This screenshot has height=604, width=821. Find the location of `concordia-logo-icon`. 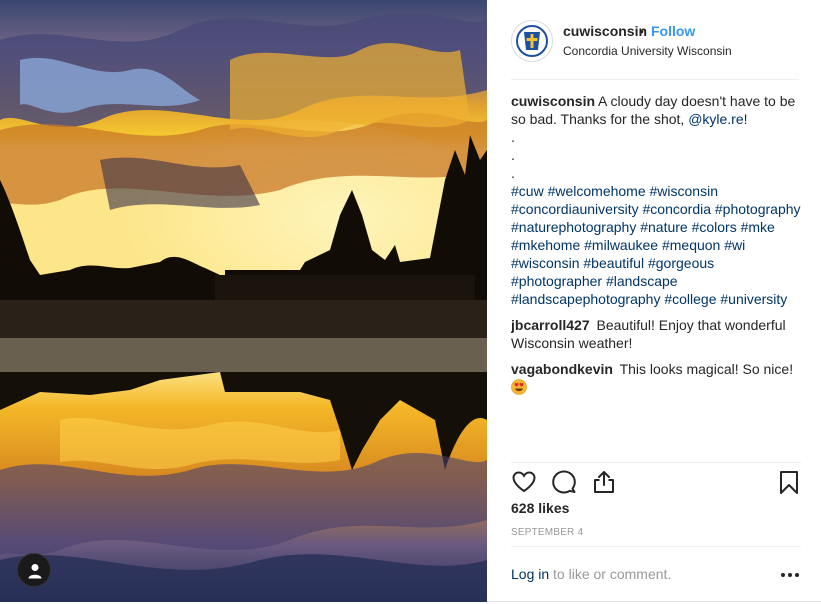

concordia-logo-icon is located at coordinates (532, 41).